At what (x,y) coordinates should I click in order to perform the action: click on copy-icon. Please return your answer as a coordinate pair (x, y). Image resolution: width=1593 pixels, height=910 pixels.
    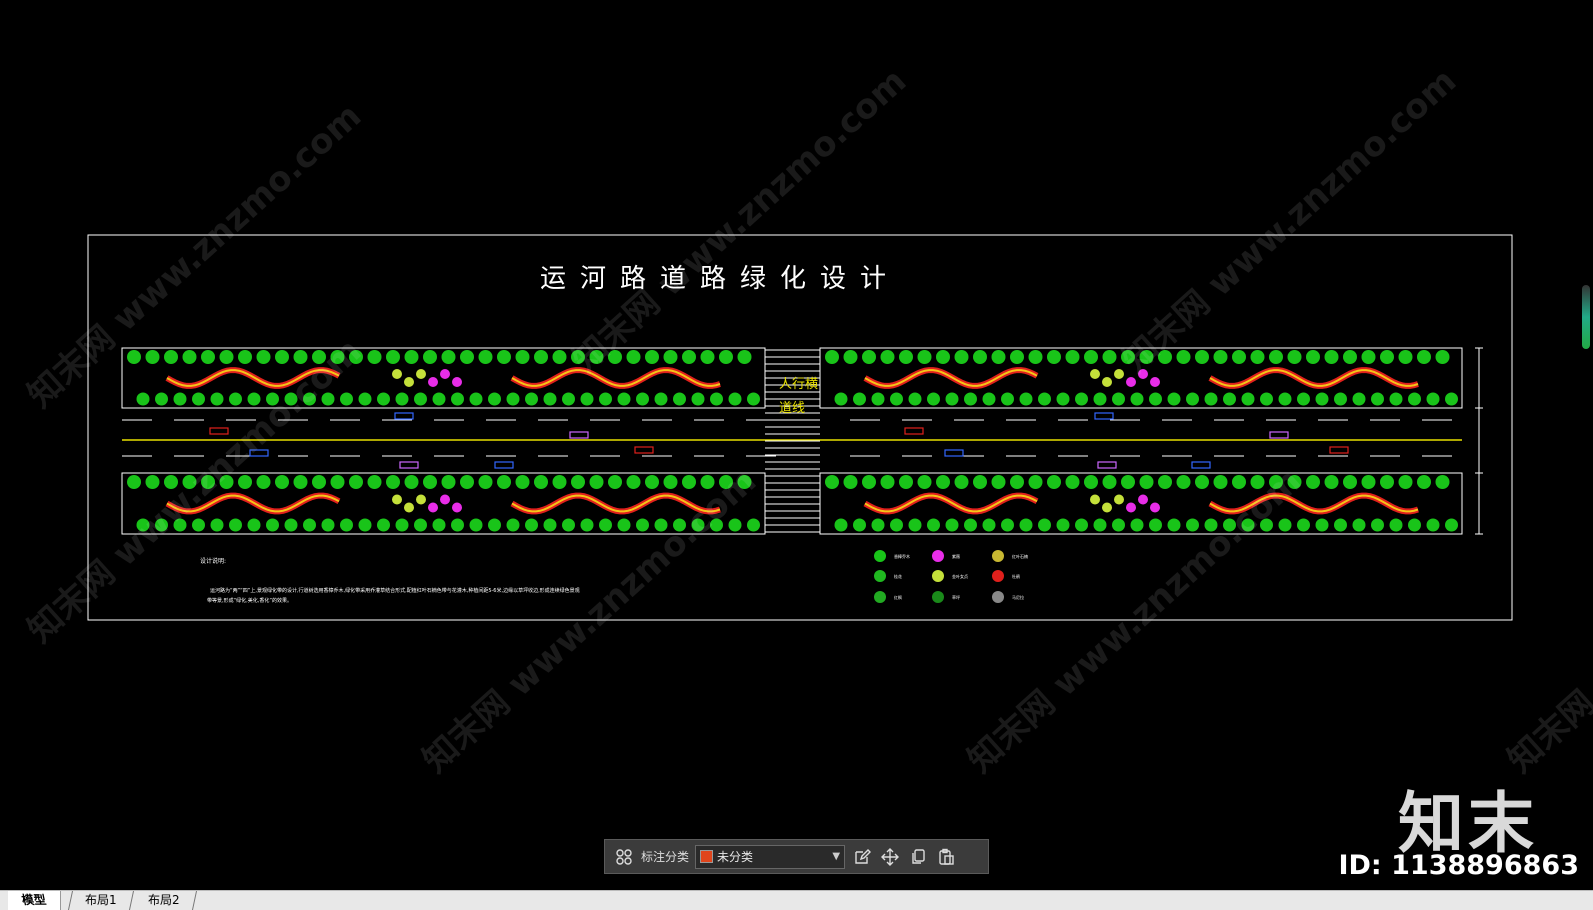
    Looking at the image, I should click on (918, 857).